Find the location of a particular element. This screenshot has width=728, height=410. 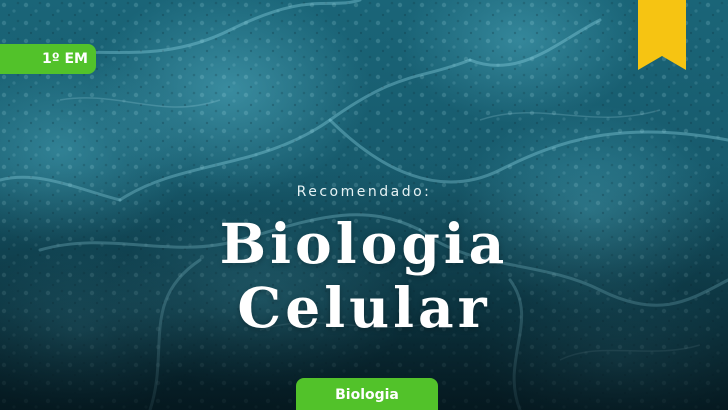

bookmark-icon is located at coordinates (662, 35).